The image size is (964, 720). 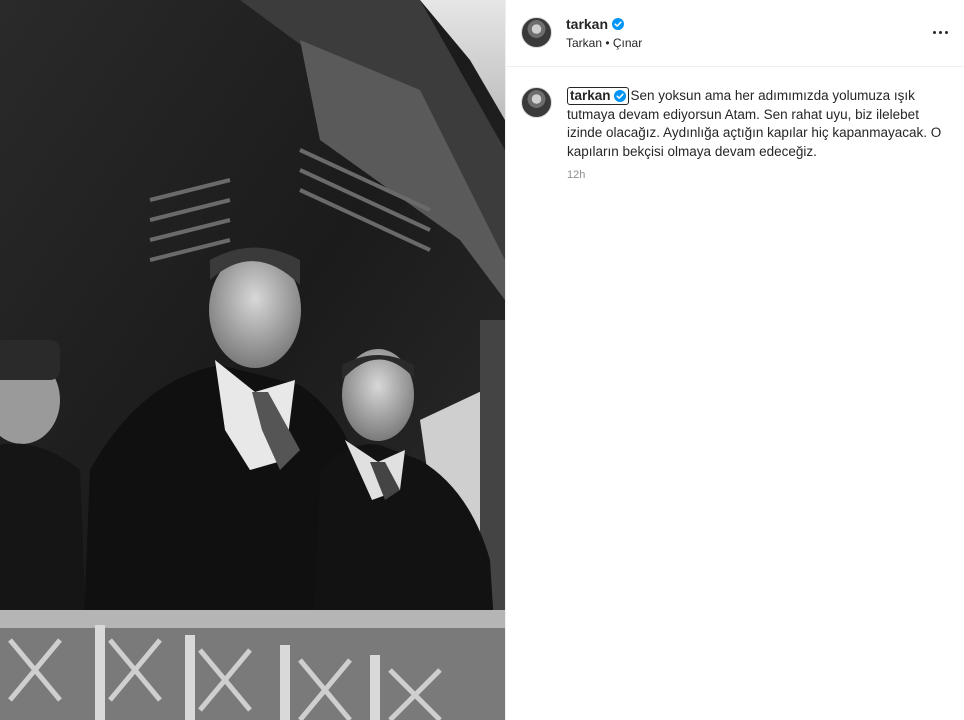 What do you see at coordinates (587, 24) in the screenshot?
I see `header-username: tarkan` at bounding box center [587, 24].